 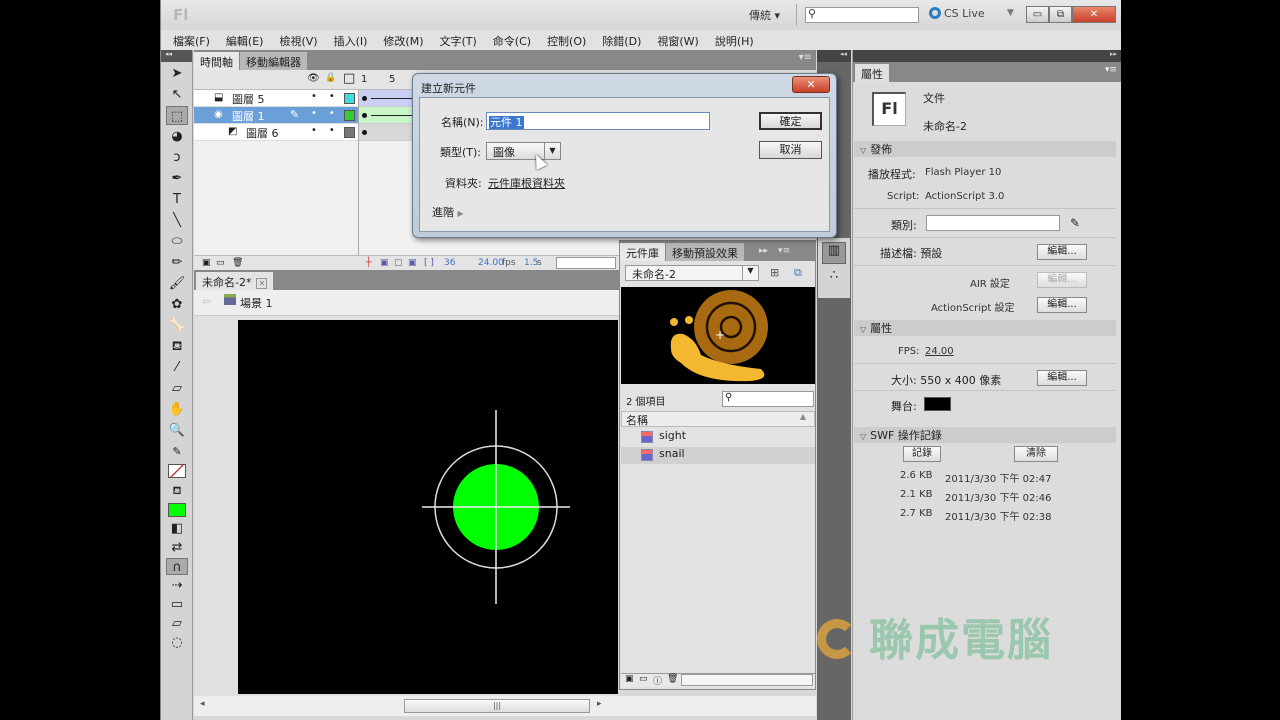 I want to click on symbol-name-input: 元件 1, so click(x=598, y=121).